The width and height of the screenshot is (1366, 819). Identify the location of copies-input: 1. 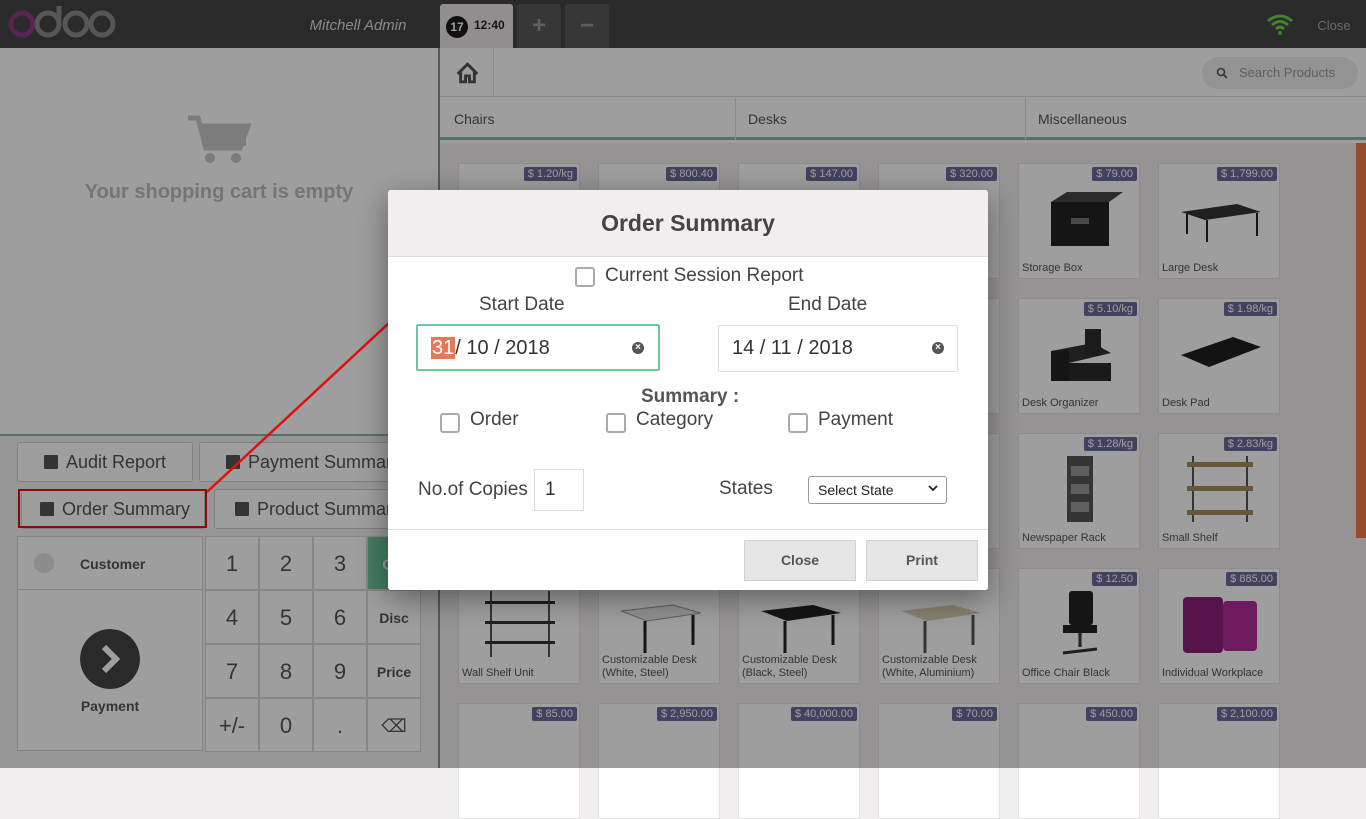
(559, 490).